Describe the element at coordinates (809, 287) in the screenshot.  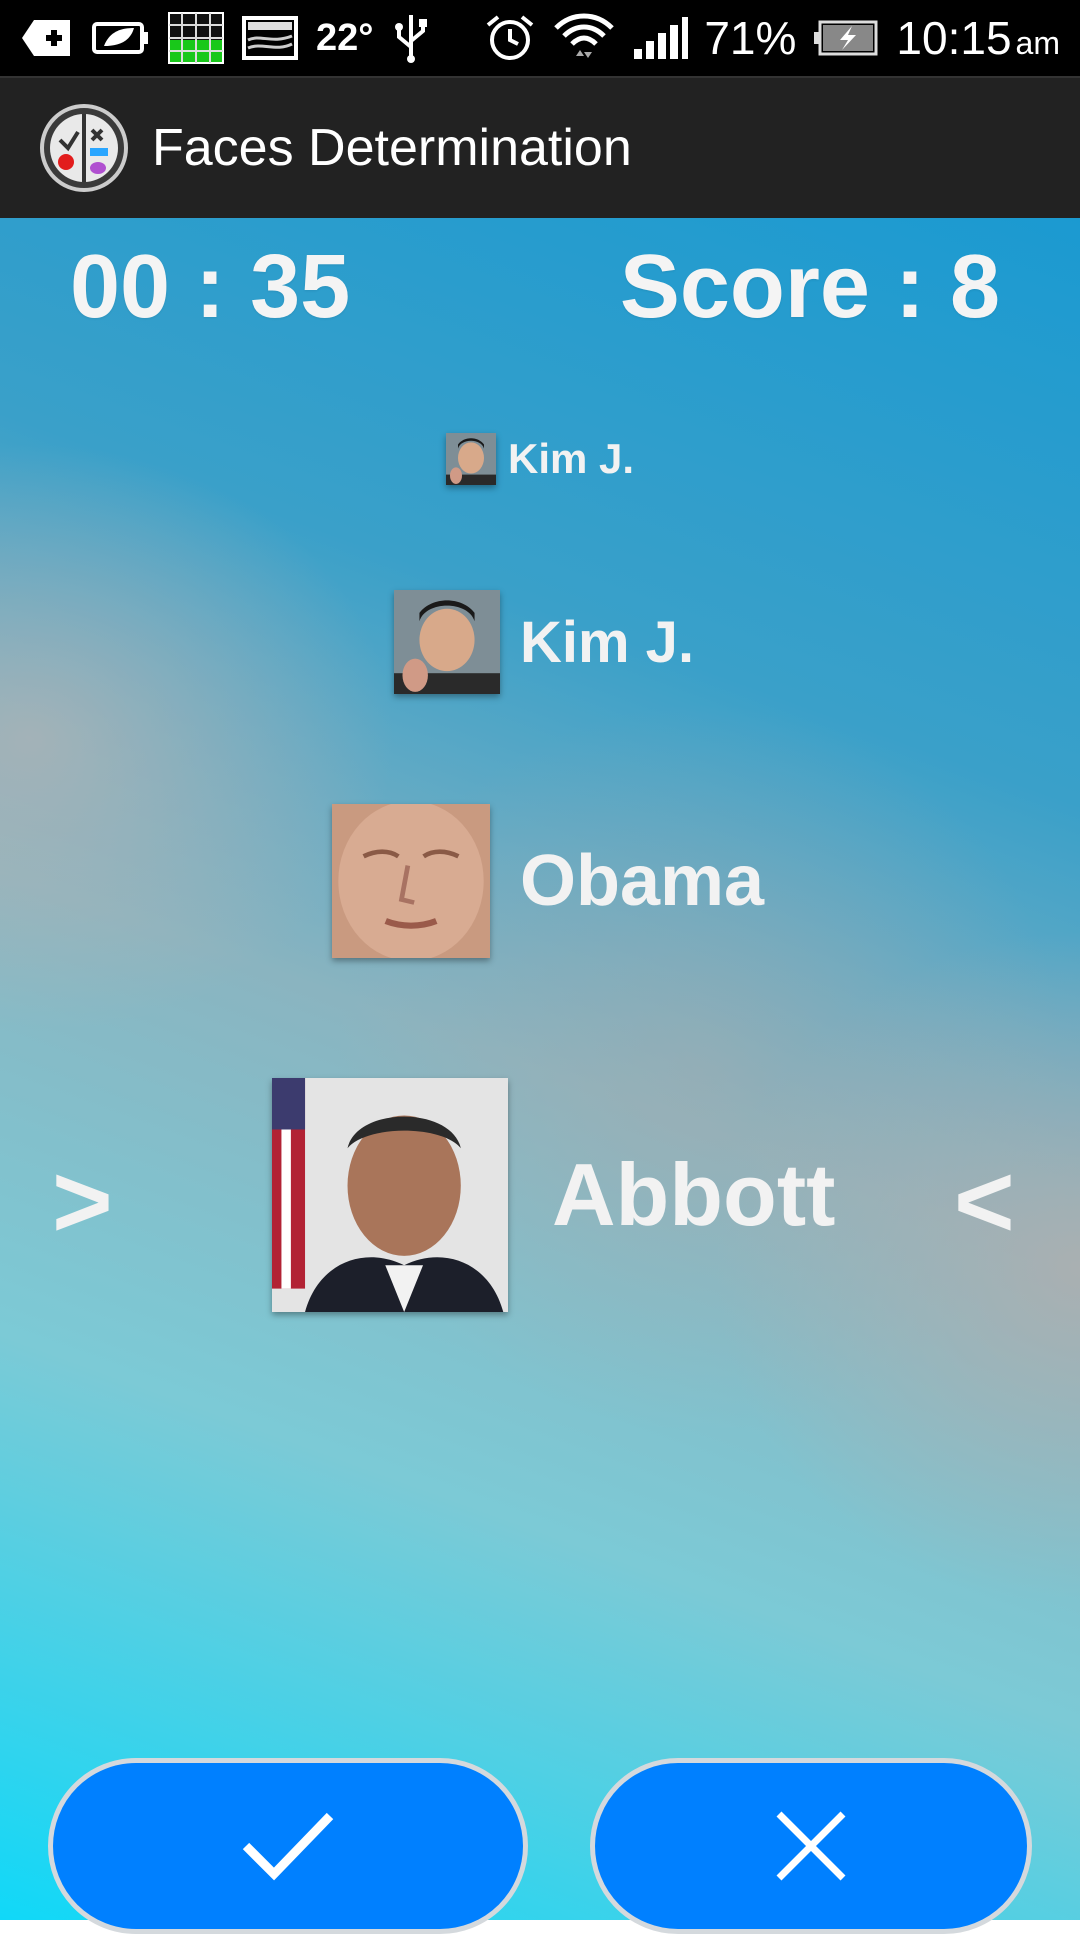
I see `score: Score : 8` at that location.